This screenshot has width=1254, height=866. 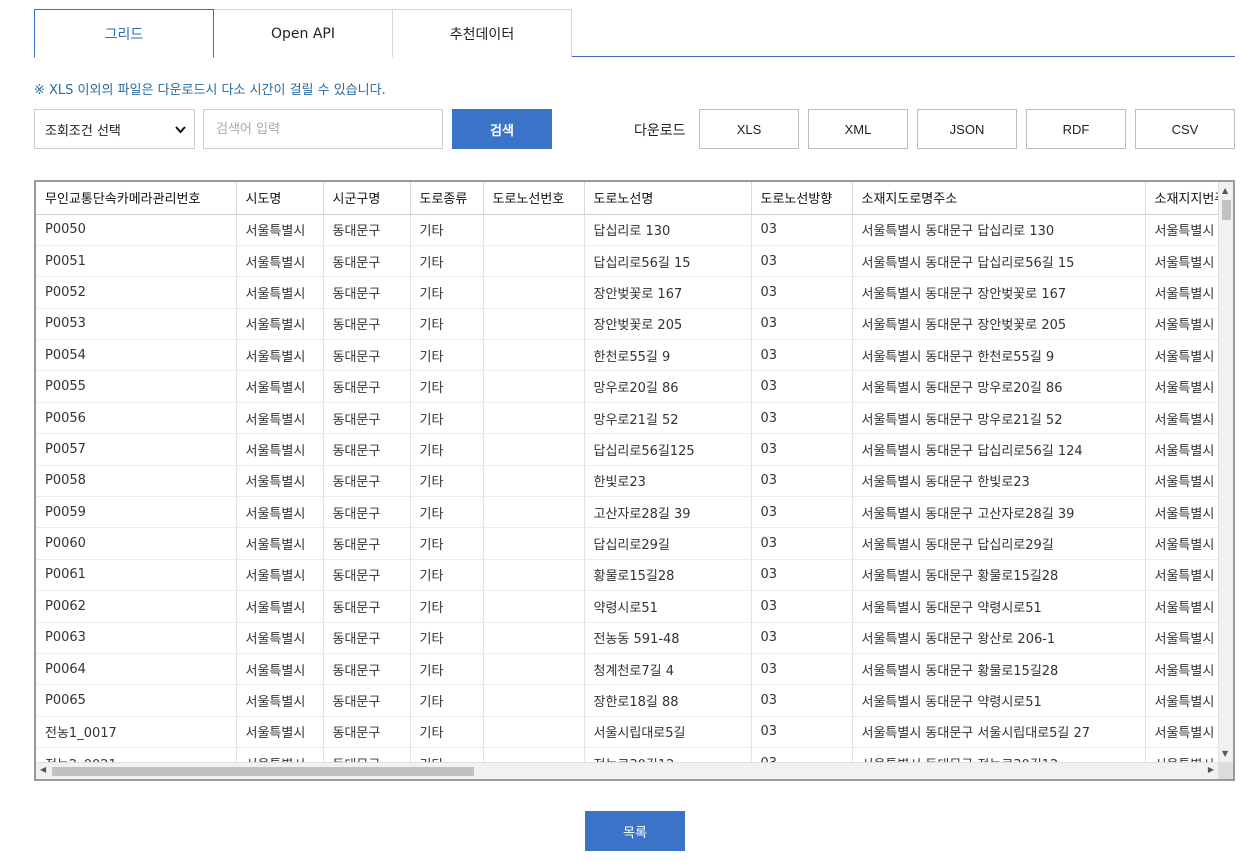 What do you see at coordinates (668, 418) in the screenshot?
I see `table-cell: 망우로21길 52` at bounding box center [668, 418].